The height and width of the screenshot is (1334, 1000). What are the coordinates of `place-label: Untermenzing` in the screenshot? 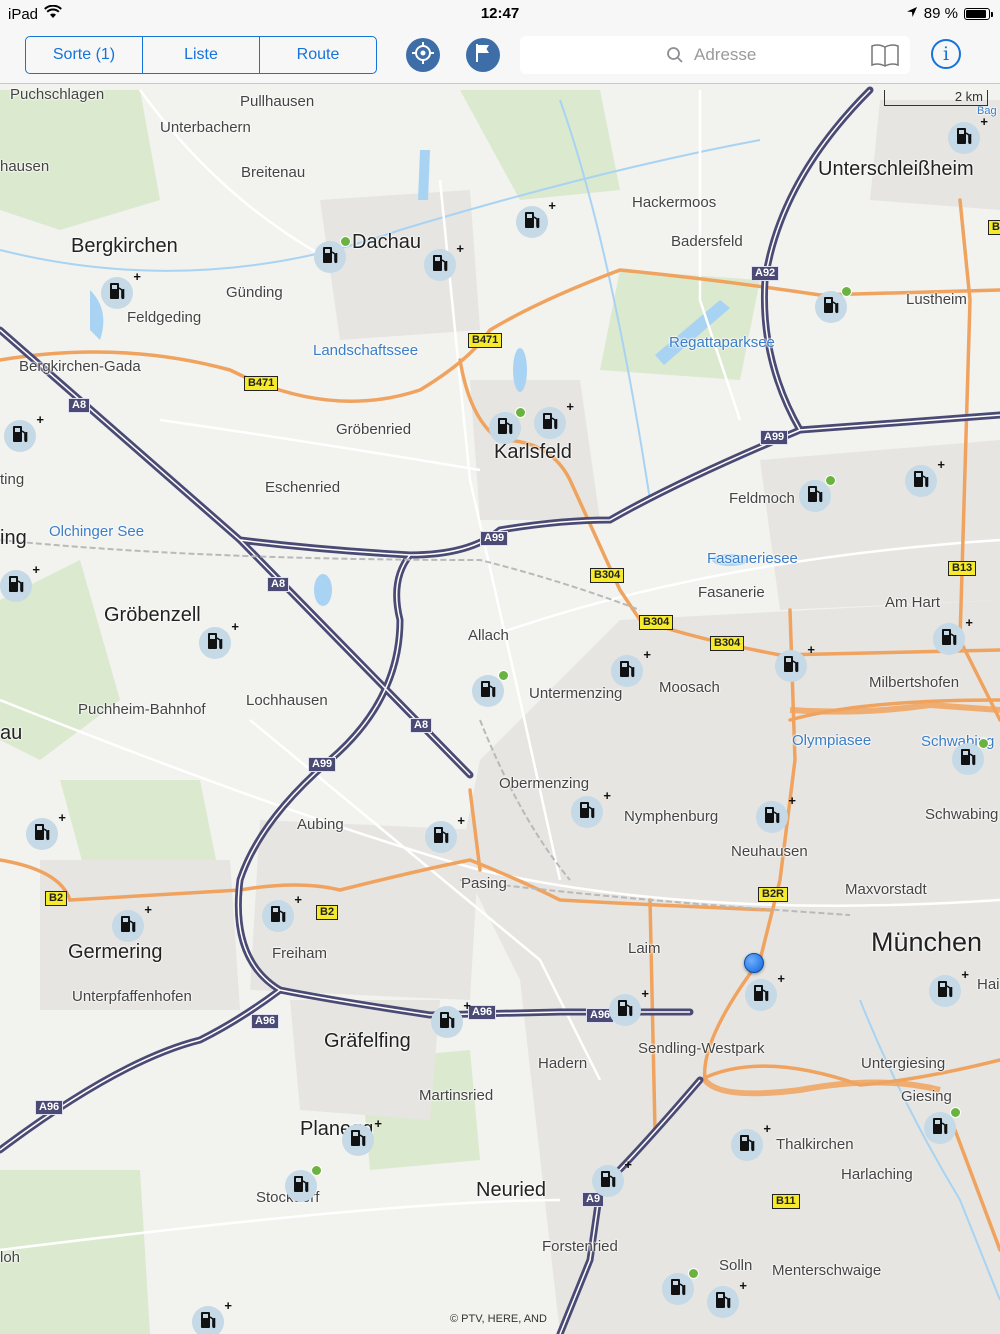 It's located at (576, 693).